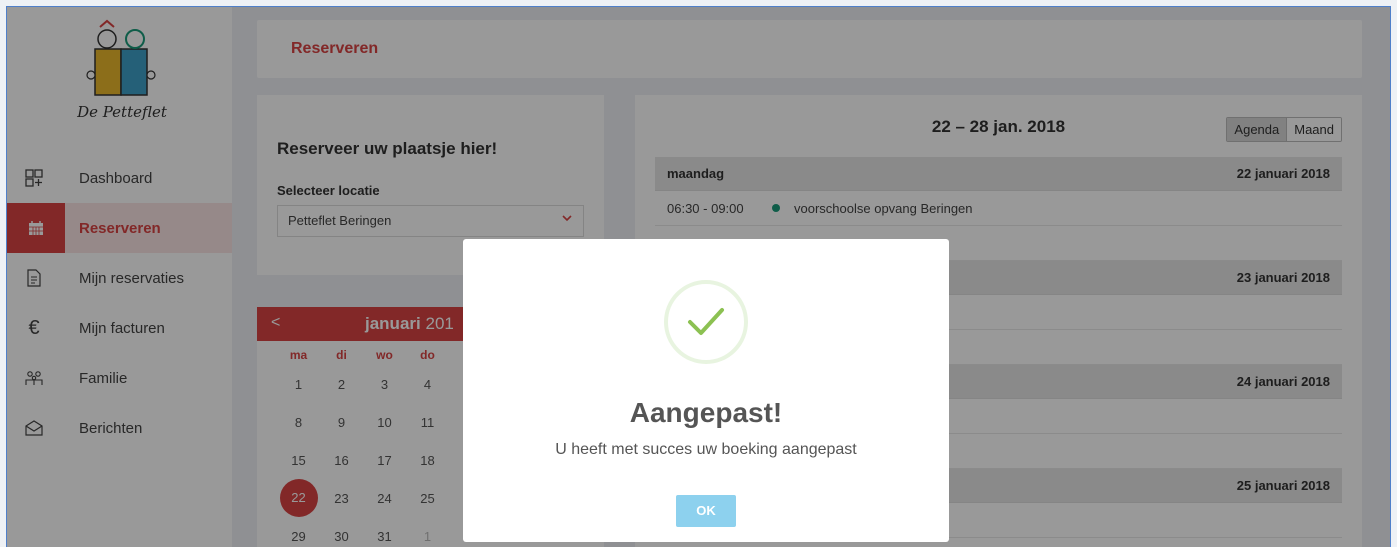 The width and height of the screenshot is (1397, 547). Describe the element at coordinates (706, 449) in the screenshot. I see `dialog-message: U heeft met succes uw boeking aangepast` at that location.